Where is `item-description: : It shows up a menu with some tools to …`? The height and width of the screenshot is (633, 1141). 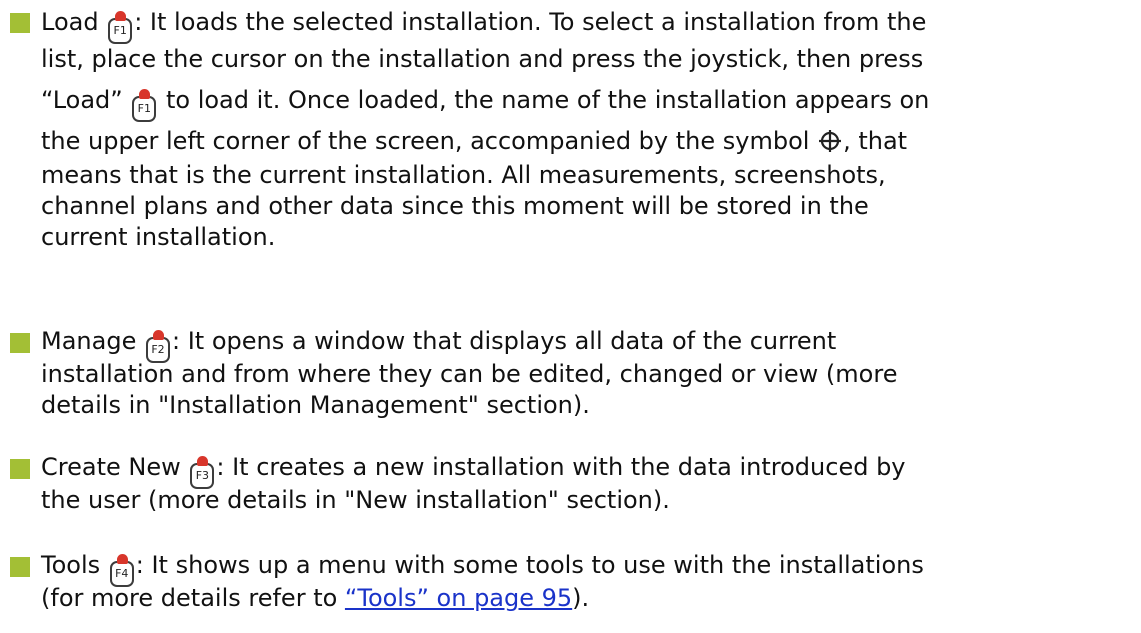
item-description: : It shows up a menu with some tools to … is located at coordinates (529, 565).